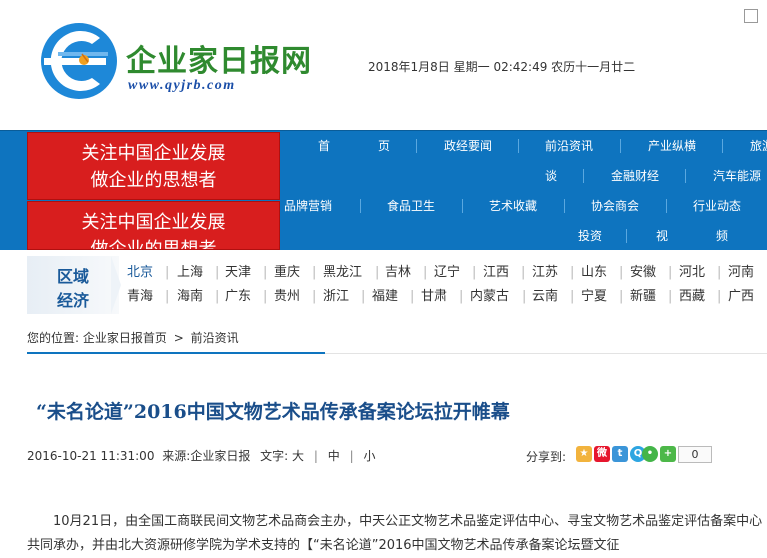  What do you see at coordinates (308, 206) in the screenshot?
I see `nav-item-brand: 品牌营销` at bounding box center [308, 206].